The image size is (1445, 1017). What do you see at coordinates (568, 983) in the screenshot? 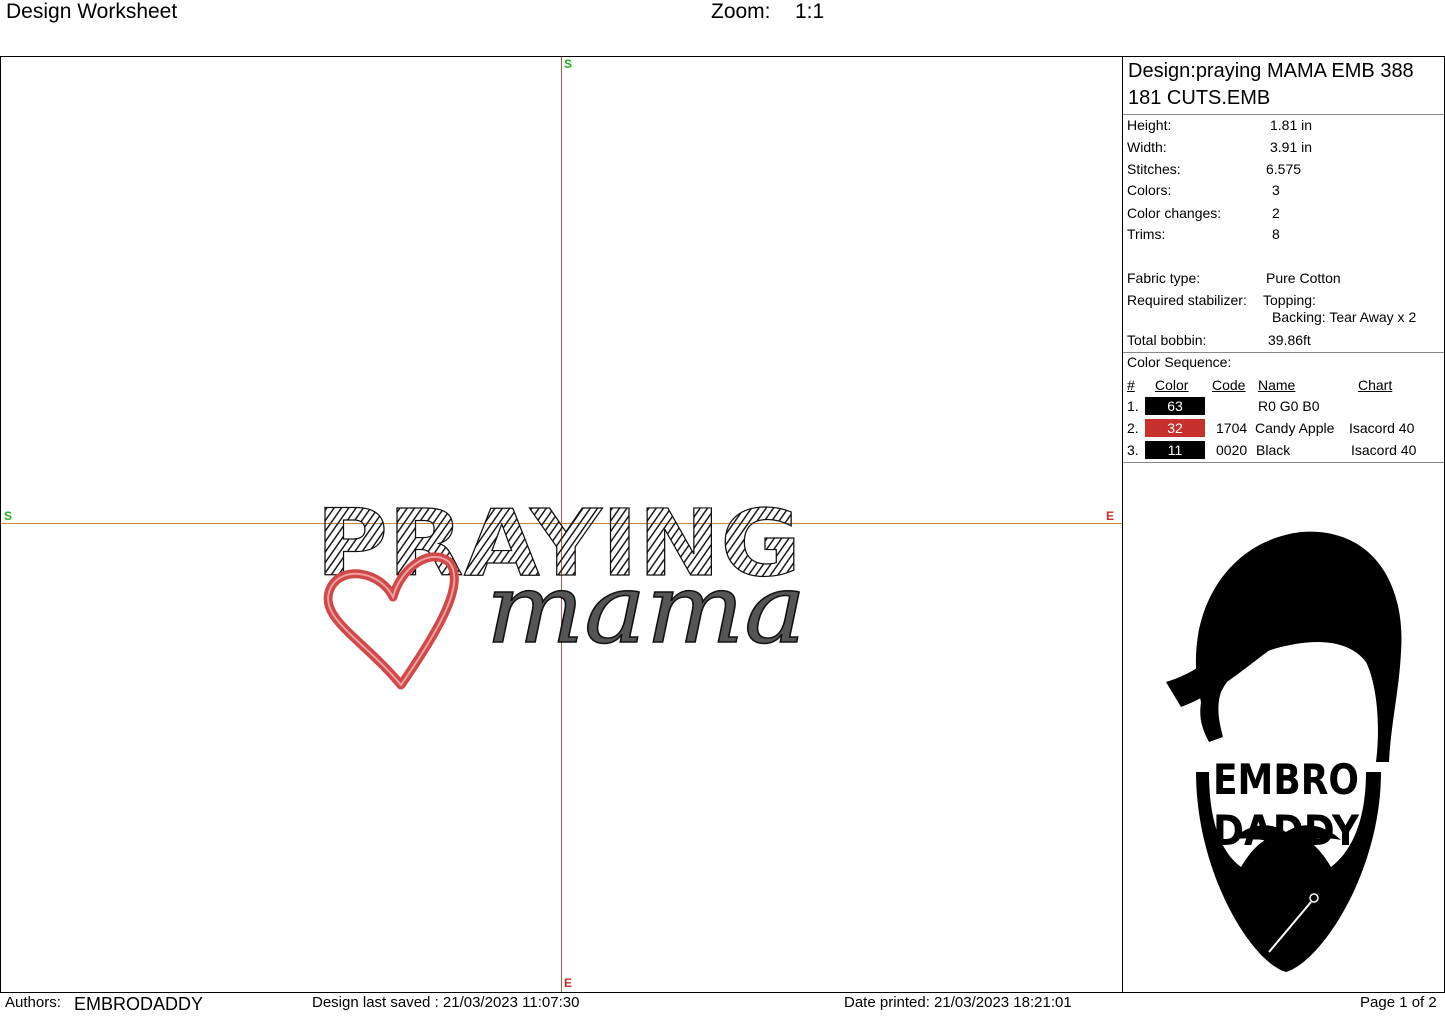
I see `end-marker-bottom: E` at bounding box center [568, 983].